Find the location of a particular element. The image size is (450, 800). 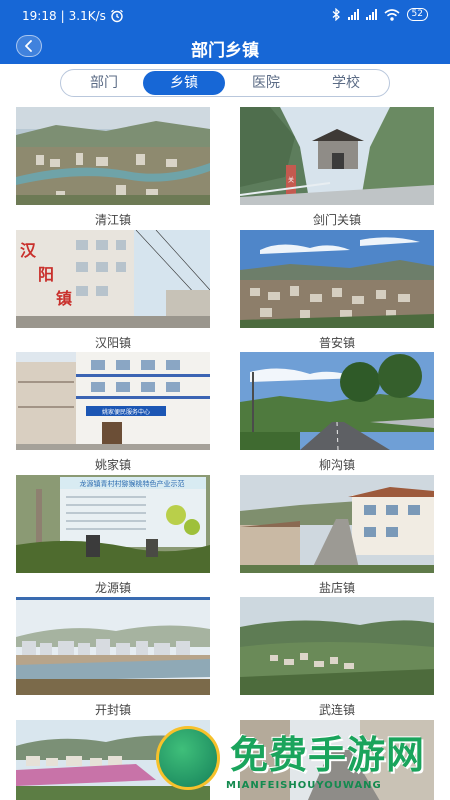

town-photo: 汉阳镇 is located at coordinates (113, 279).